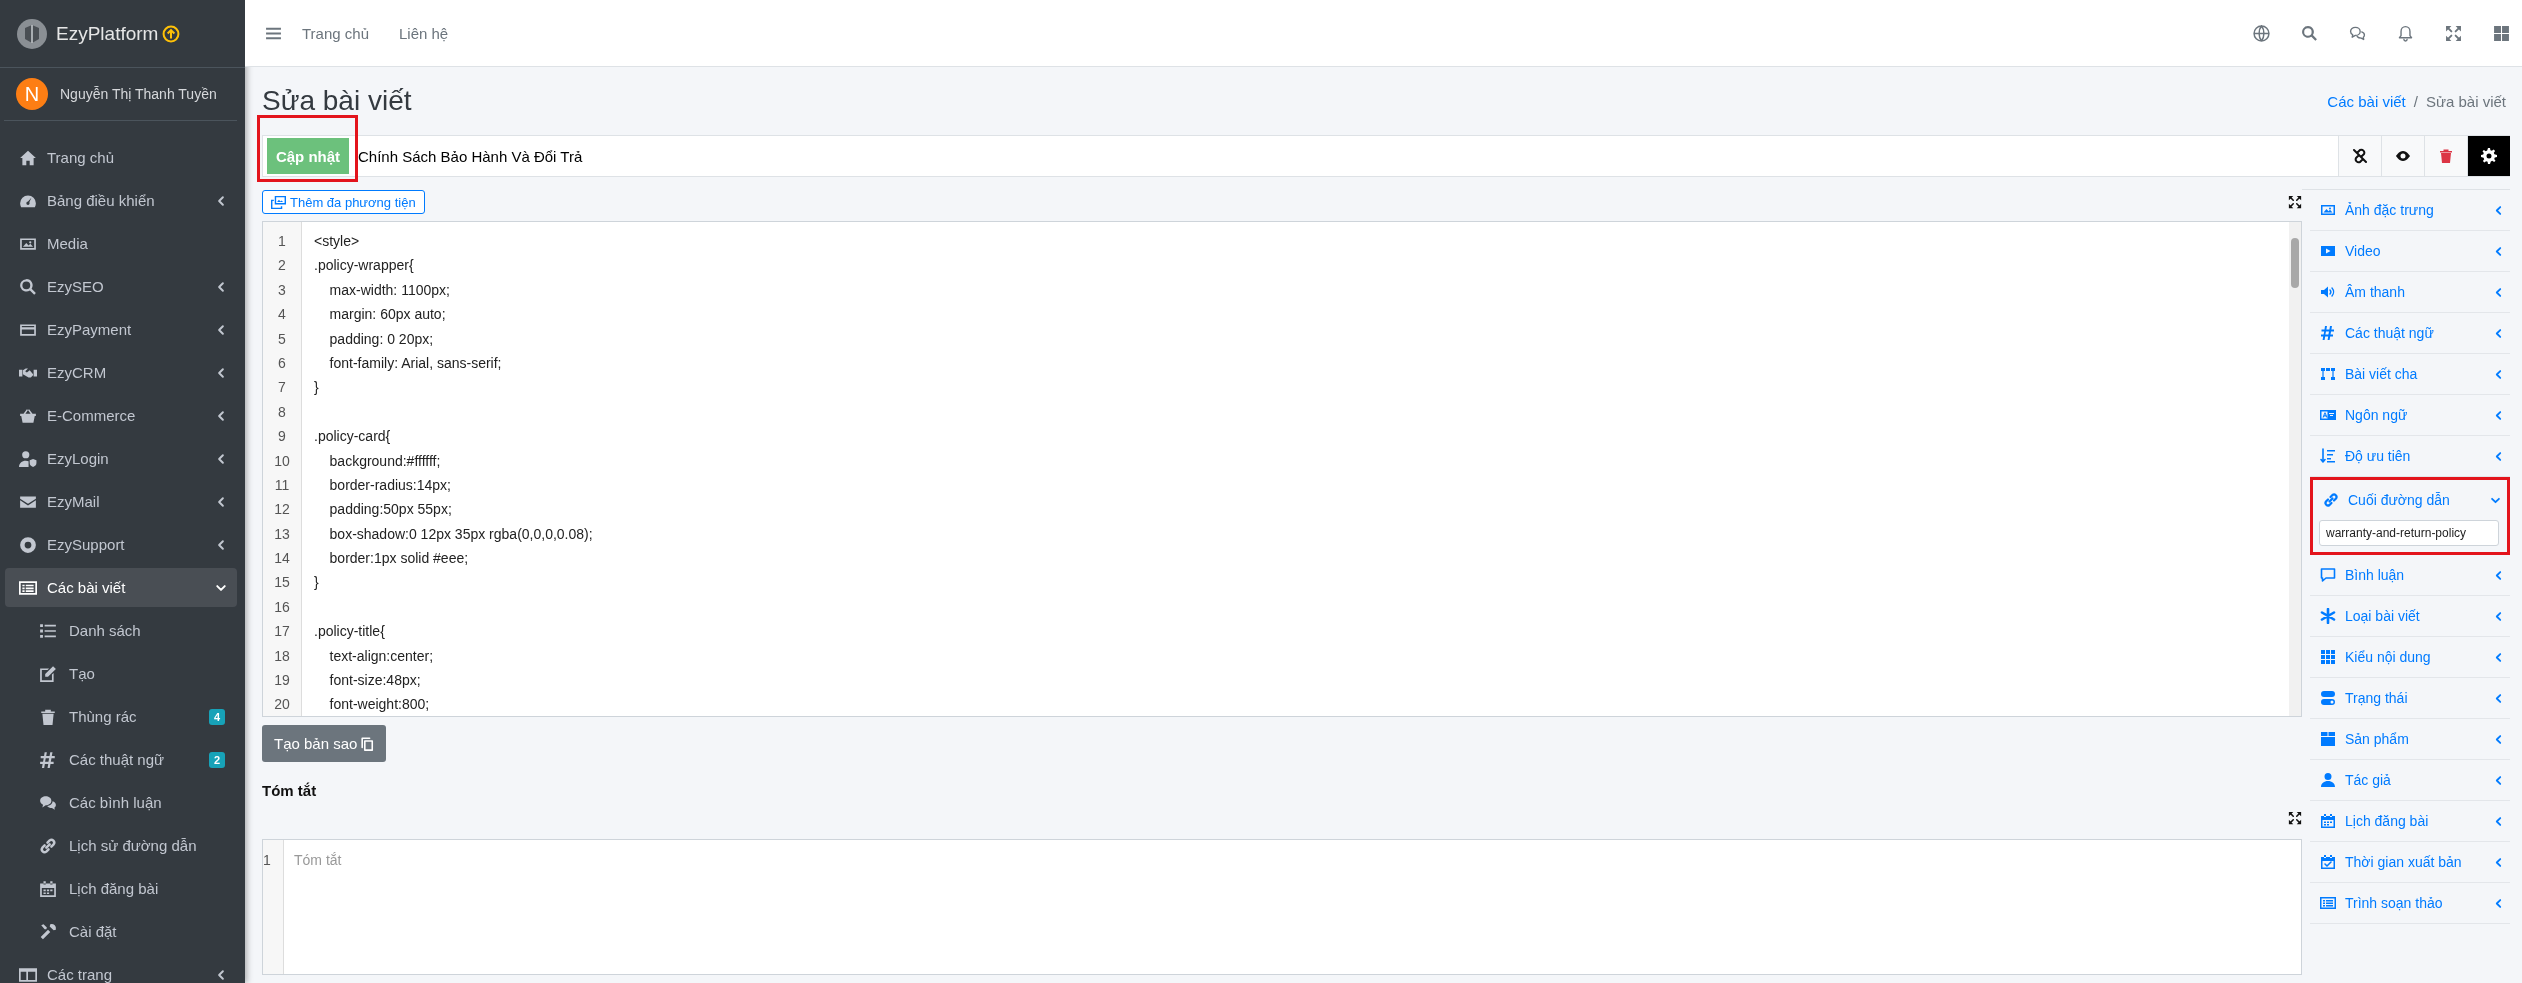 The width and height of the screenshot is (2522, 983). What do you see at coordinates (2357, 33) in the screenshot?
I see `chat-icon` at bounding box center [2357, 33].